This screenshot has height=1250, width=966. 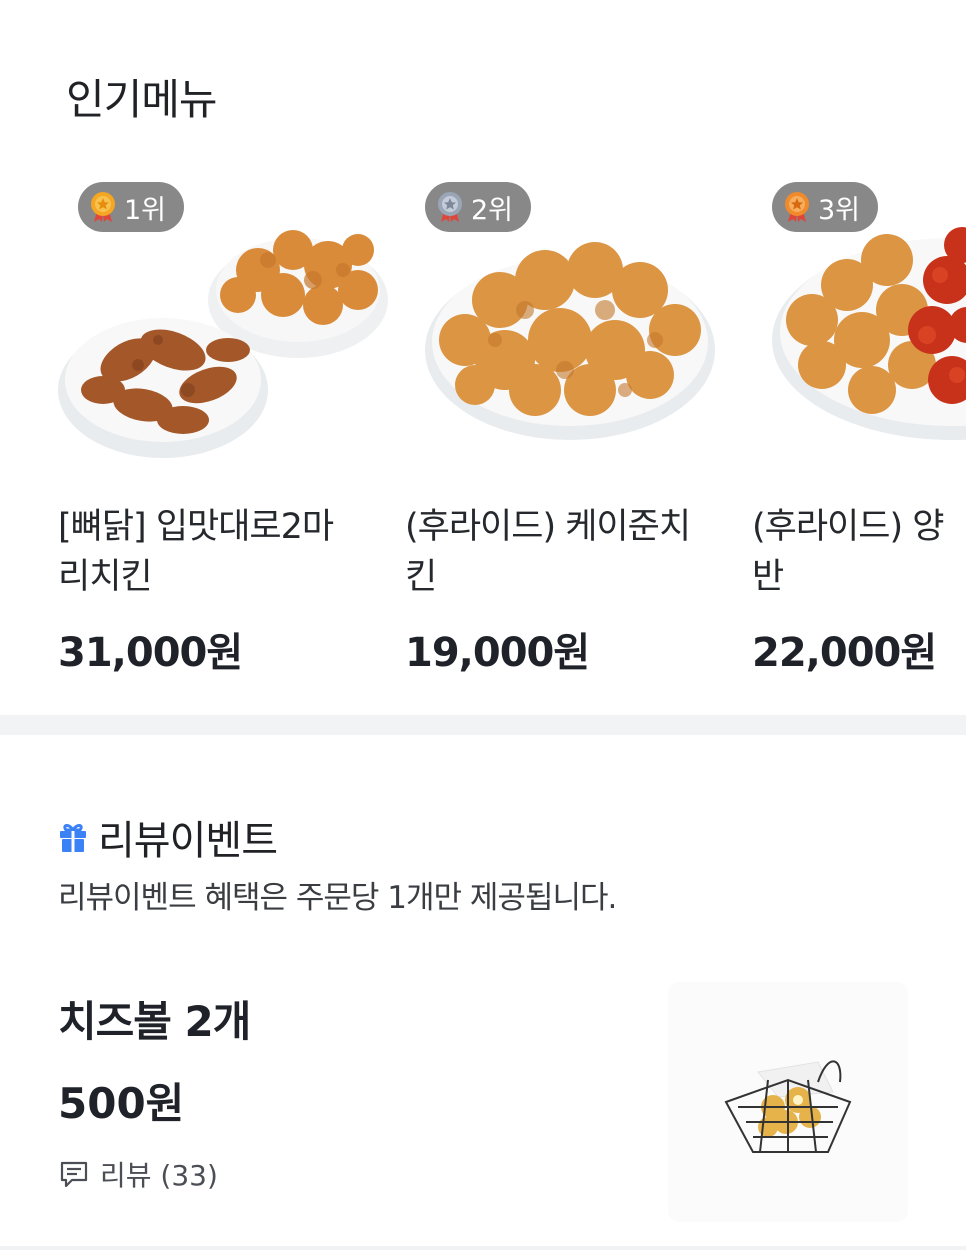 I want to click on rank-badge-3: 3위, so click(x=825, y=207).